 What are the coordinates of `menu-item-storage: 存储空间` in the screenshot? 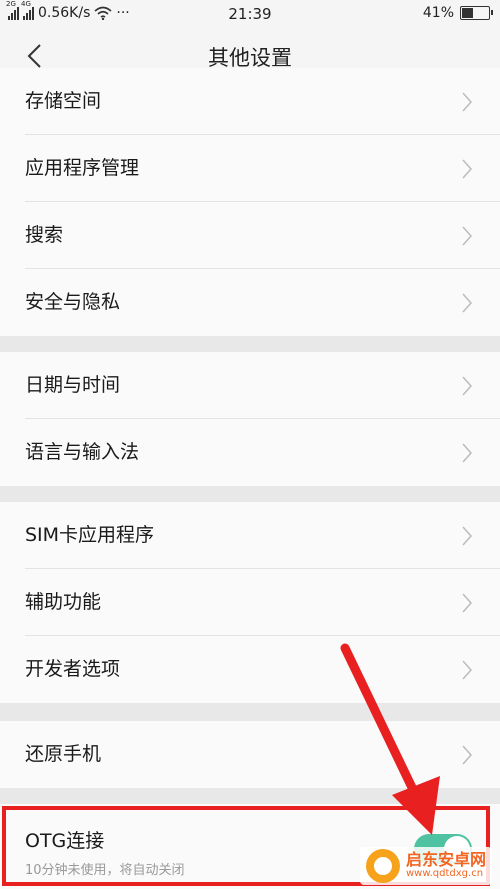 It's located at (250, 101).